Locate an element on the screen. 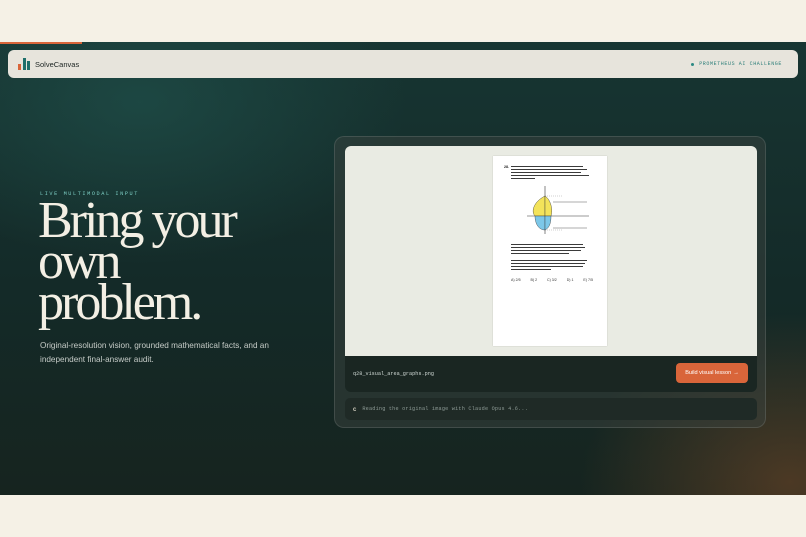 This screenshot has height=537, width=806. bar-chart-logo-icon is located at coordinates (24, 64).